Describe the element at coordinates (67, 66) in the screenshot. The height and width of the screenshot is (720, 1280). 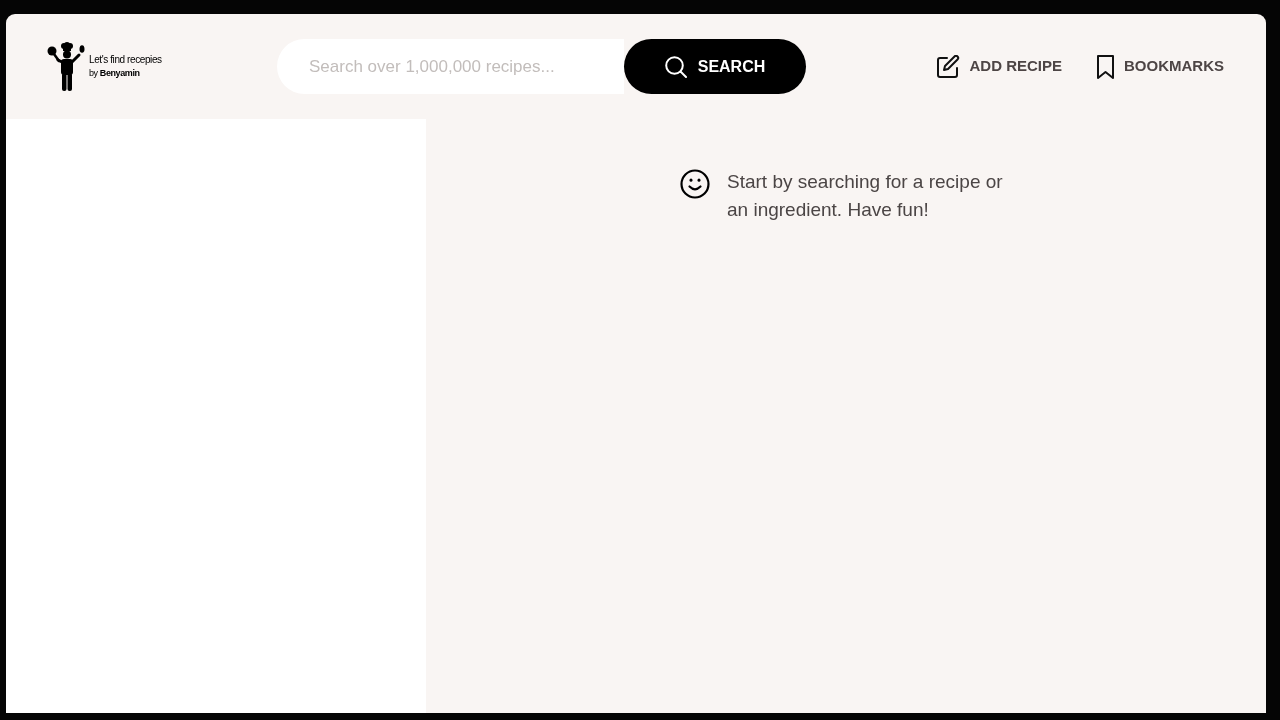
I see `chef-icon` at that location.